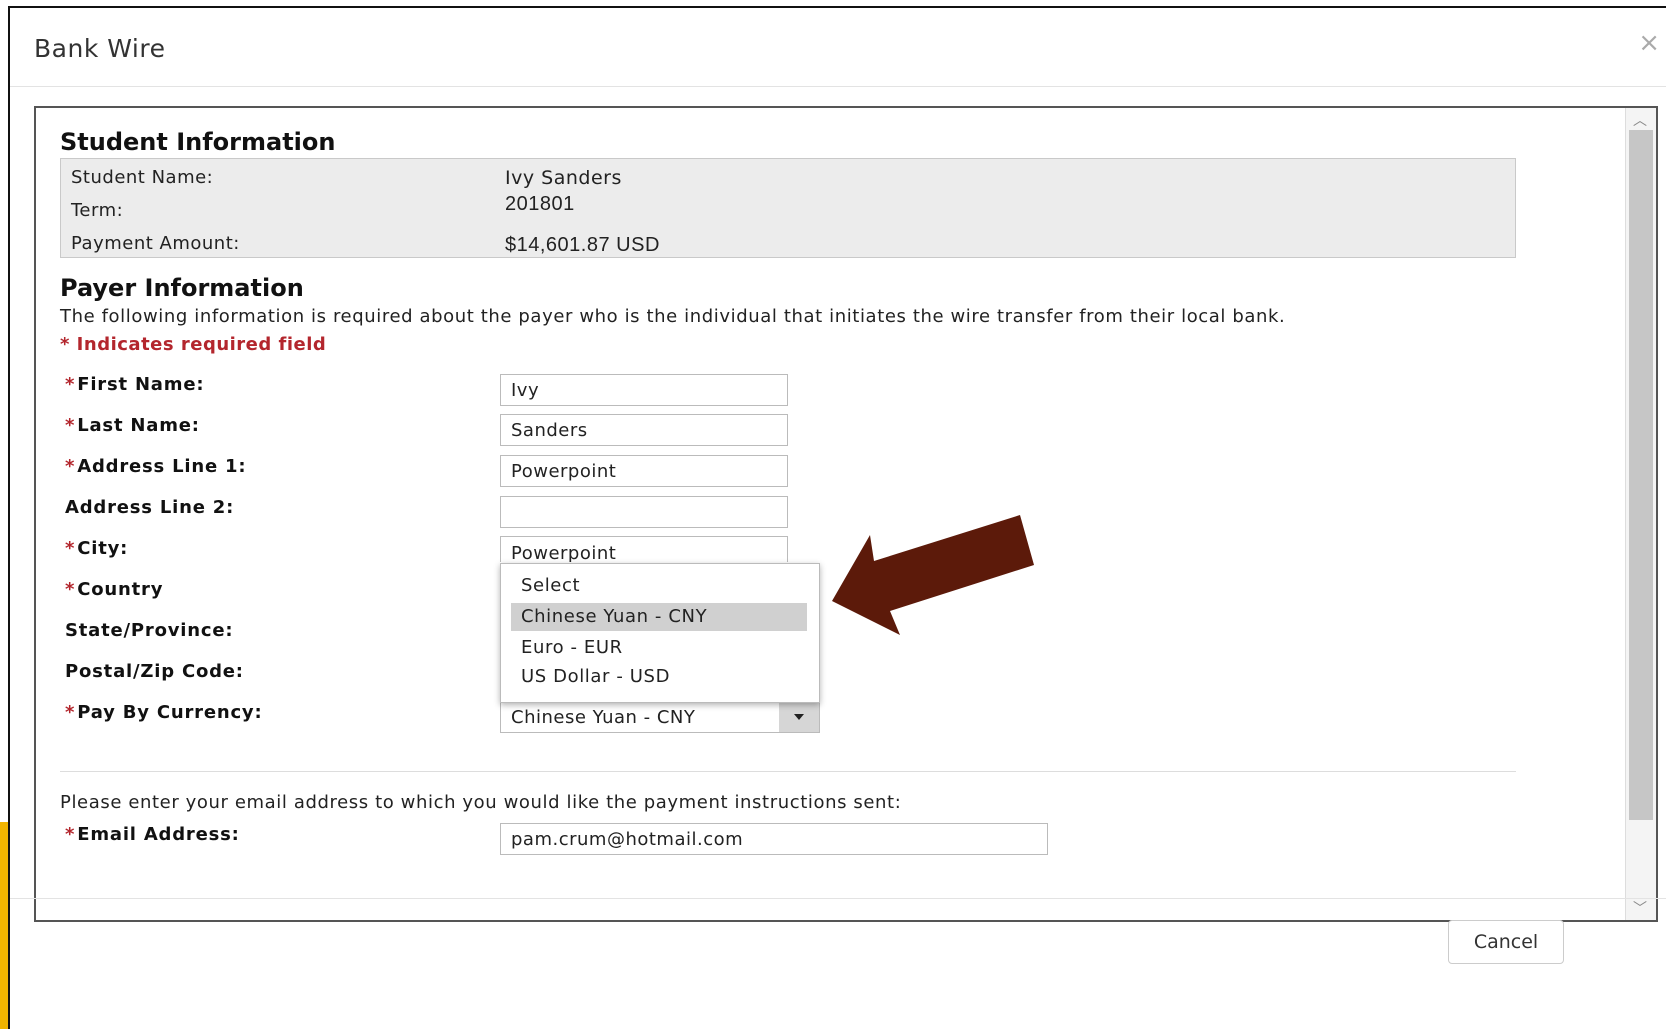 The image size is (1666, 1029). I want to click on city-input, so click(644, 549).